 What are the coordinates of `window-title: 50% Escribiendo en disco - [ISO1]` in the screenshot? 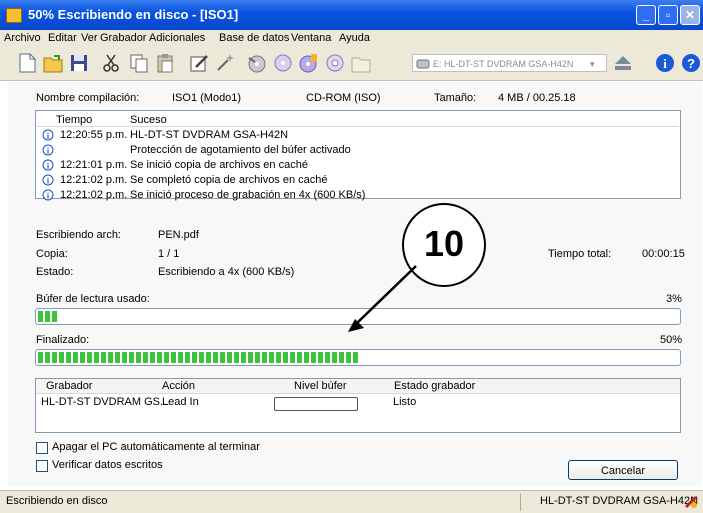 It's located at (133, 14).